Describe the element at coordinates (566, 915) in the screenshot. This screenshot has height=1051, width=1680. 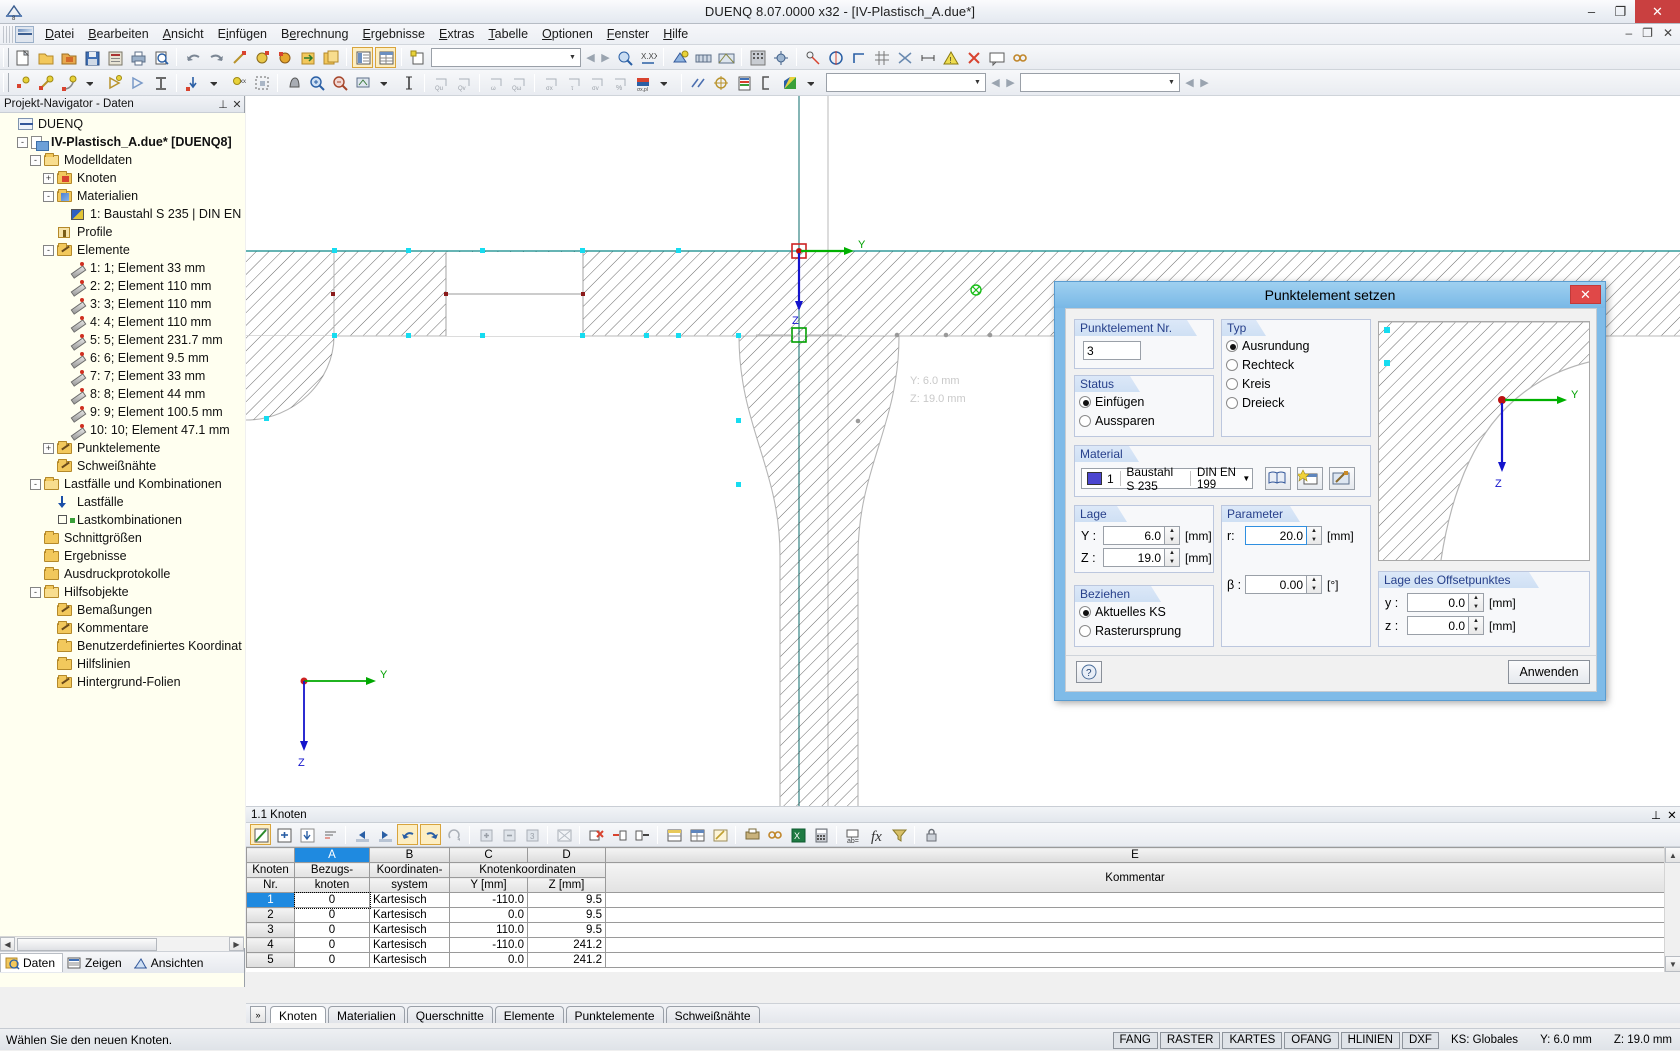
I see `cell-z: 9.5` at that location.